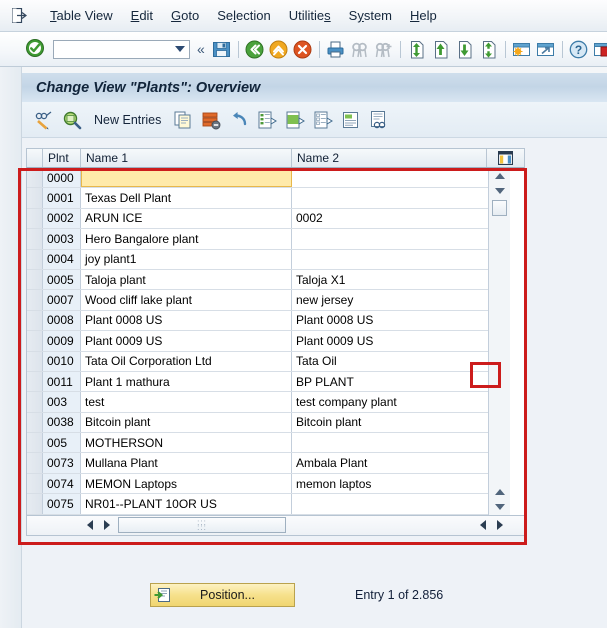 The image size is (607, 628). I want to click on column-header-name2: Name 2, so click(389, 158).